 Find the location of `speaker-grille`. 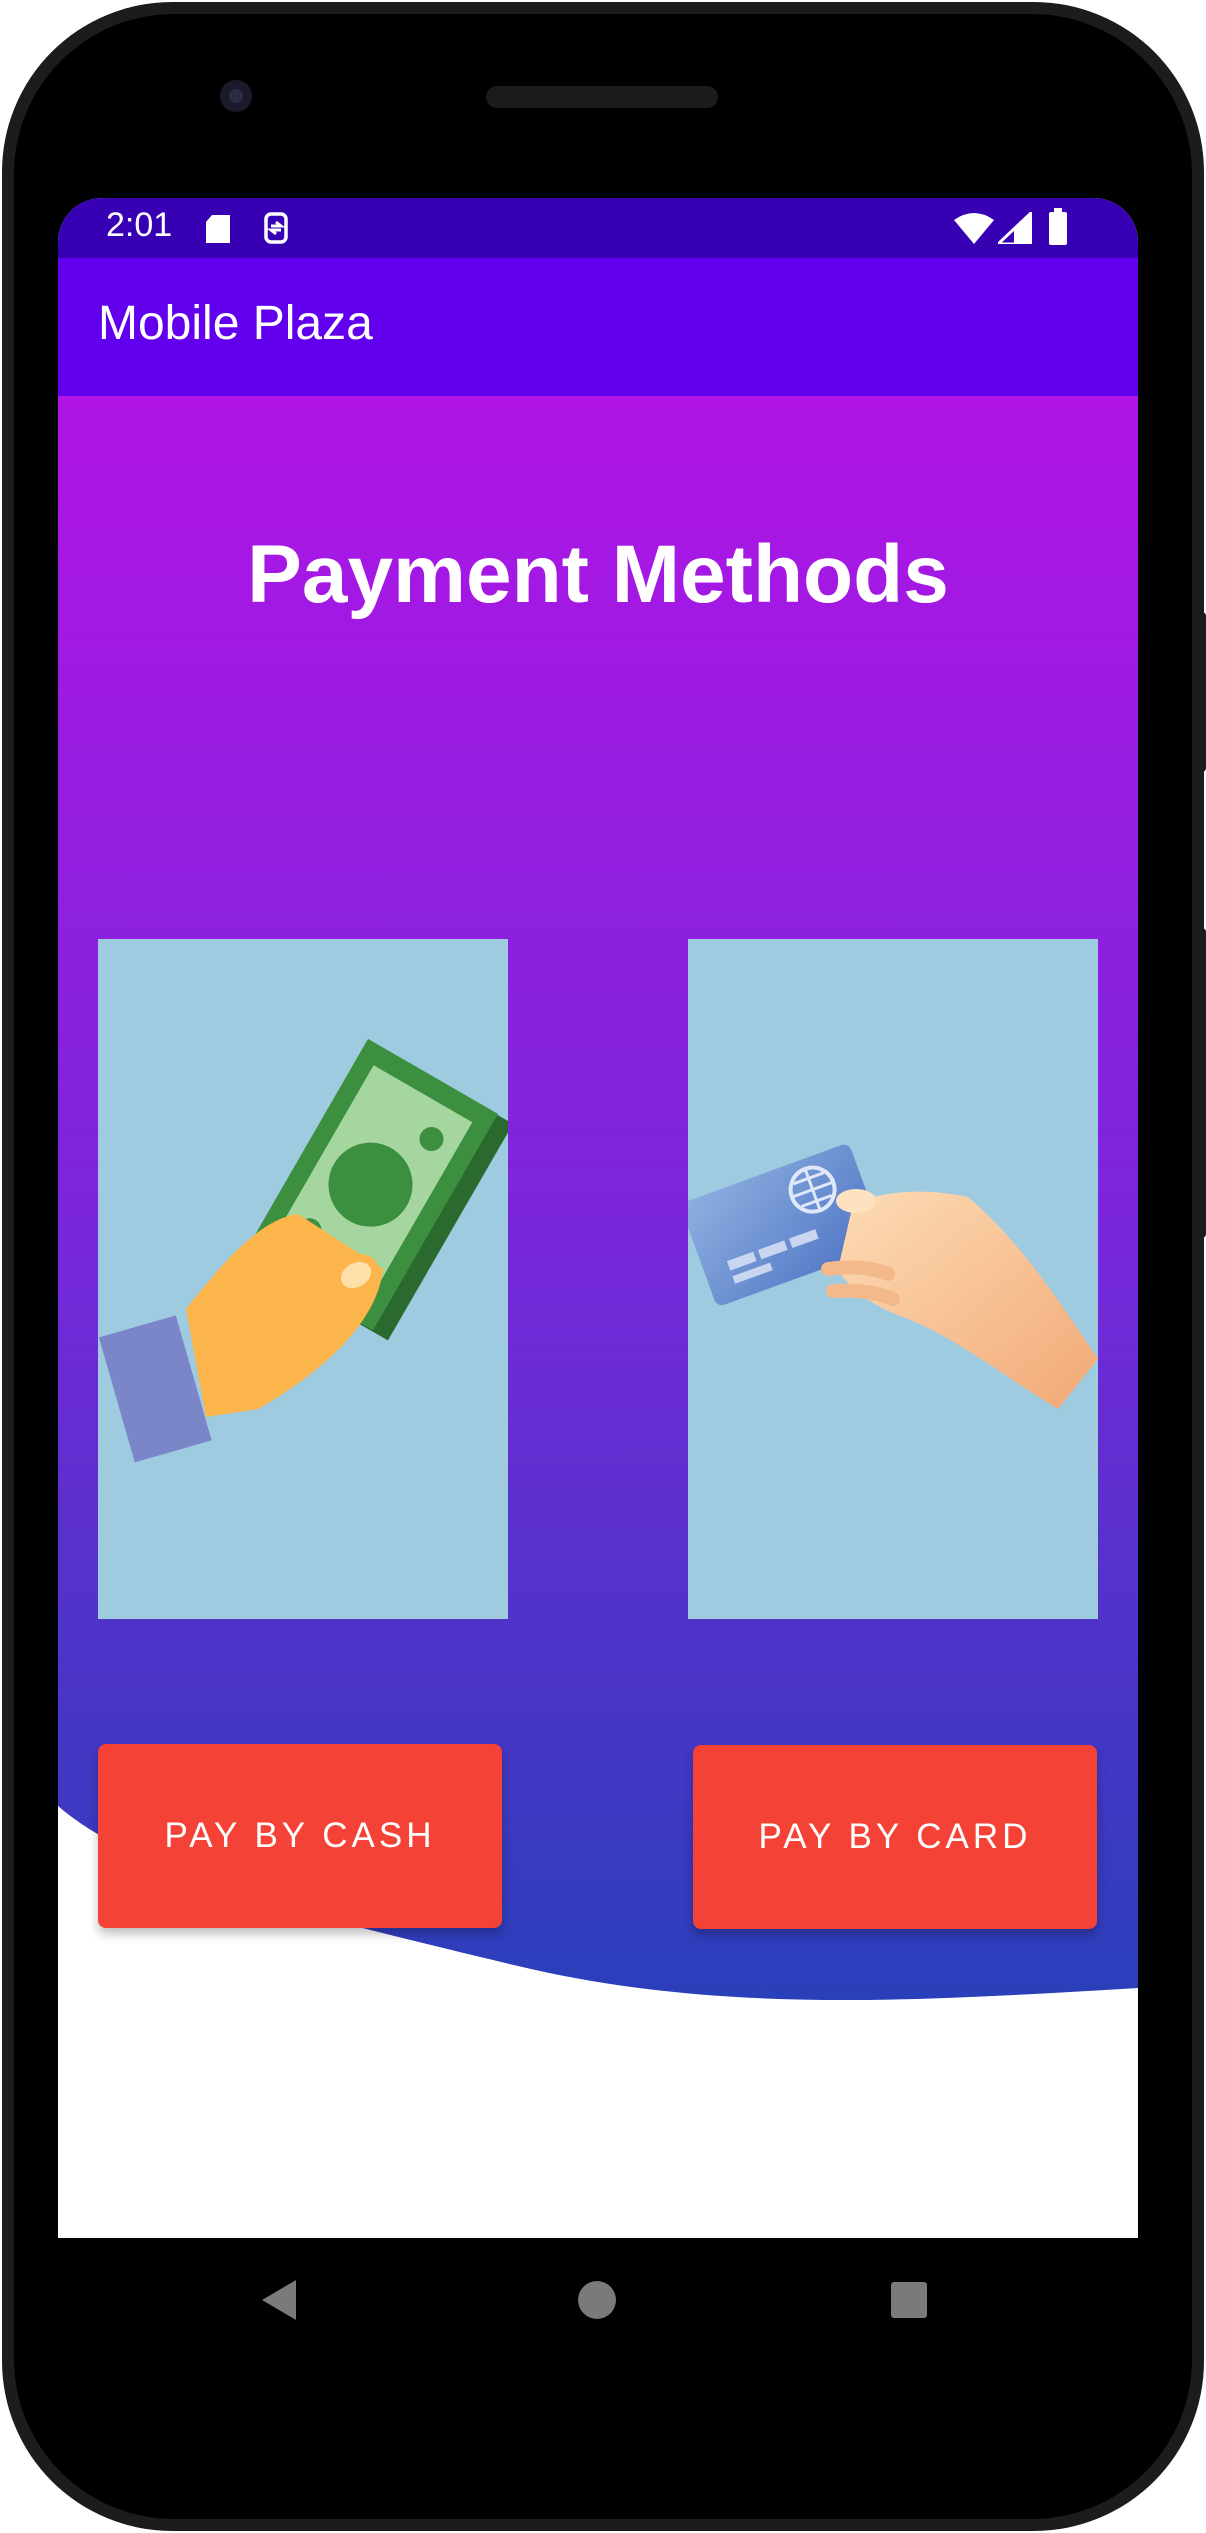

speaker-grille is located at coordinates (602, 97).